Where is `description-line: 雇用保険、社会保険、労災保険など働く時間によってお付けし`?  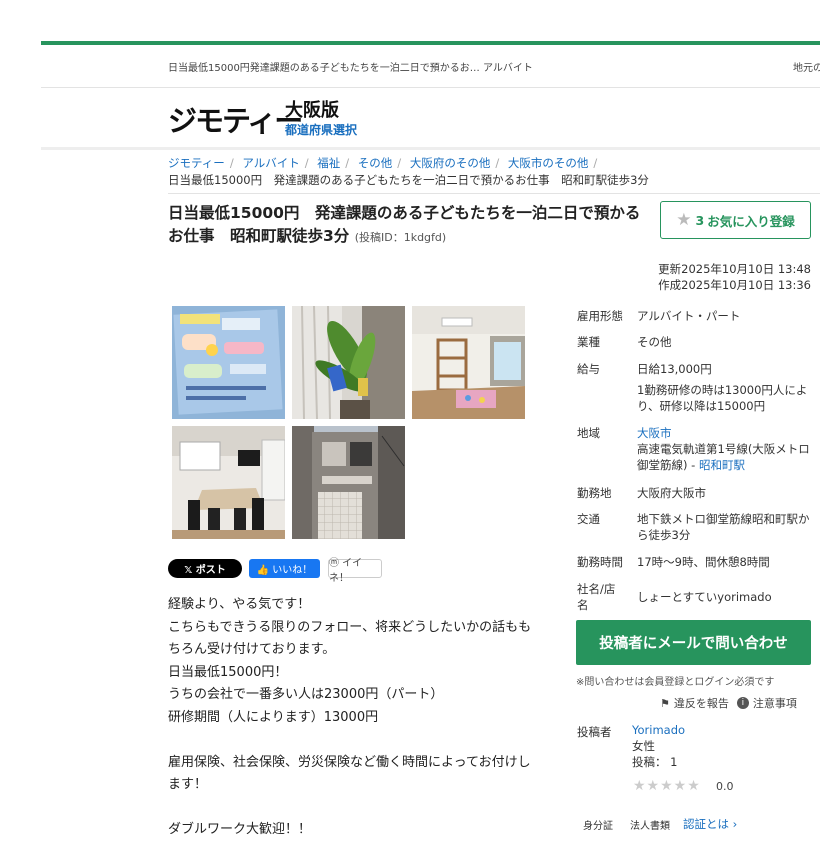
description-line: 雇用保険、社会保険、労災保険など働く時間によってお付けし is located at coordinates (349, 762).